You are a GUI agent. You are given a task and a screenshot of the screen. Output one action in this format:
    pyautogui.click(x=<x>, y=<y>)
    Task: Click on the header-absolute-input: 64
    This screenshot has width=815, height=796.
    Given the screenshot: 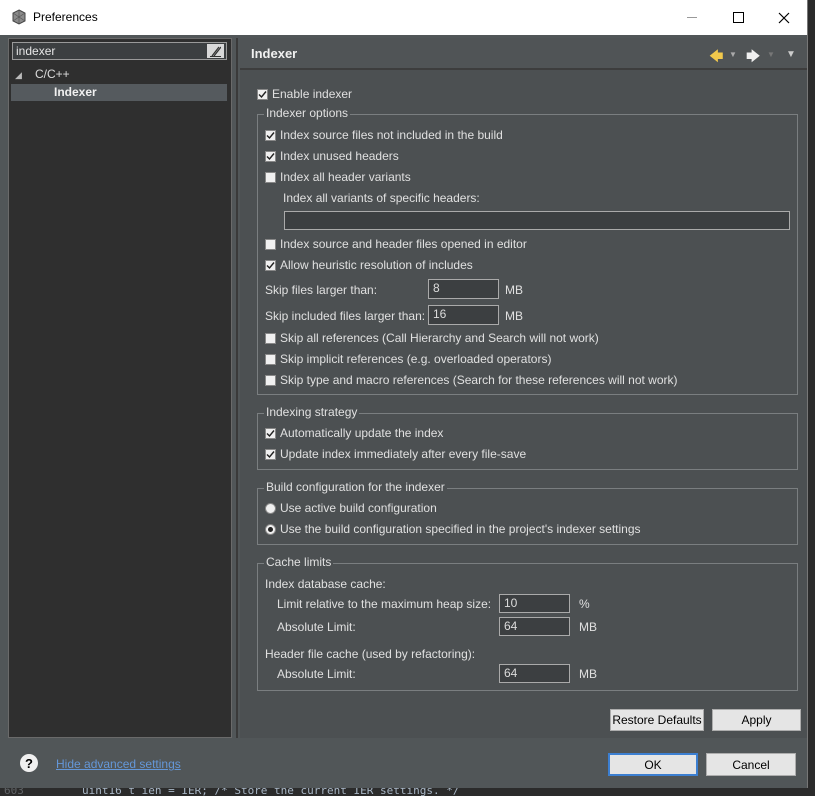 What is the action you would take?
    pyautogui.click(x=534, y=673)
    